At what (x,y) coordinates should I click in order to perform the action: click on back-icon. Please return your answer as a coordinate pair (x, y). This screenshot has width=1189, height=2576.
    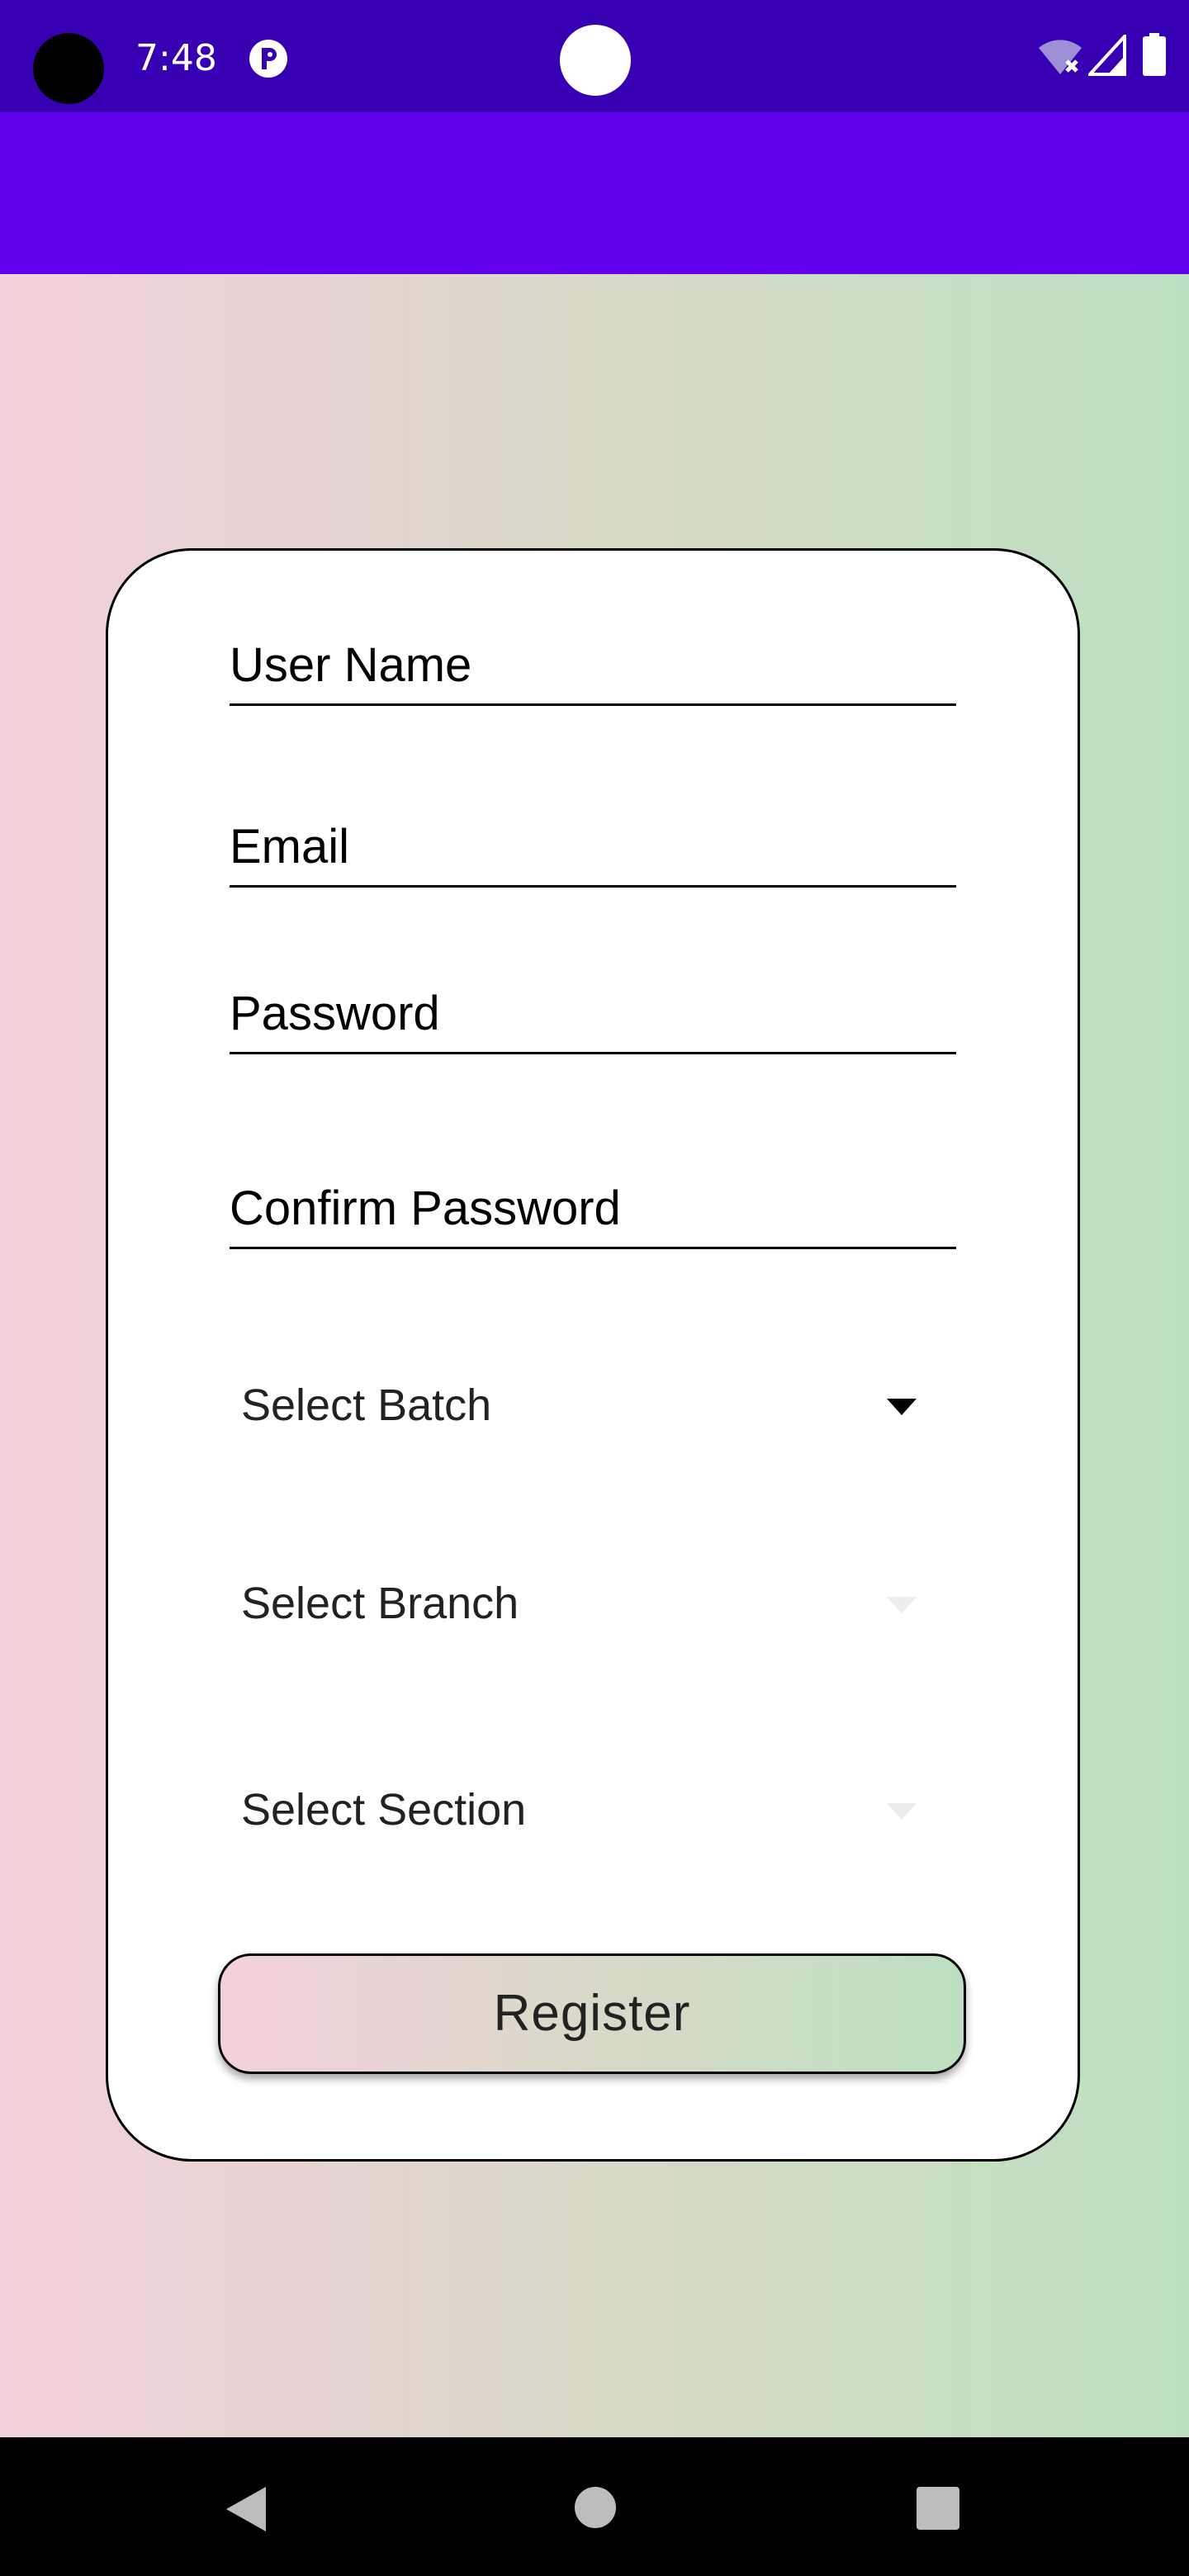
    Looking at the image, I should click on (246, 2509).